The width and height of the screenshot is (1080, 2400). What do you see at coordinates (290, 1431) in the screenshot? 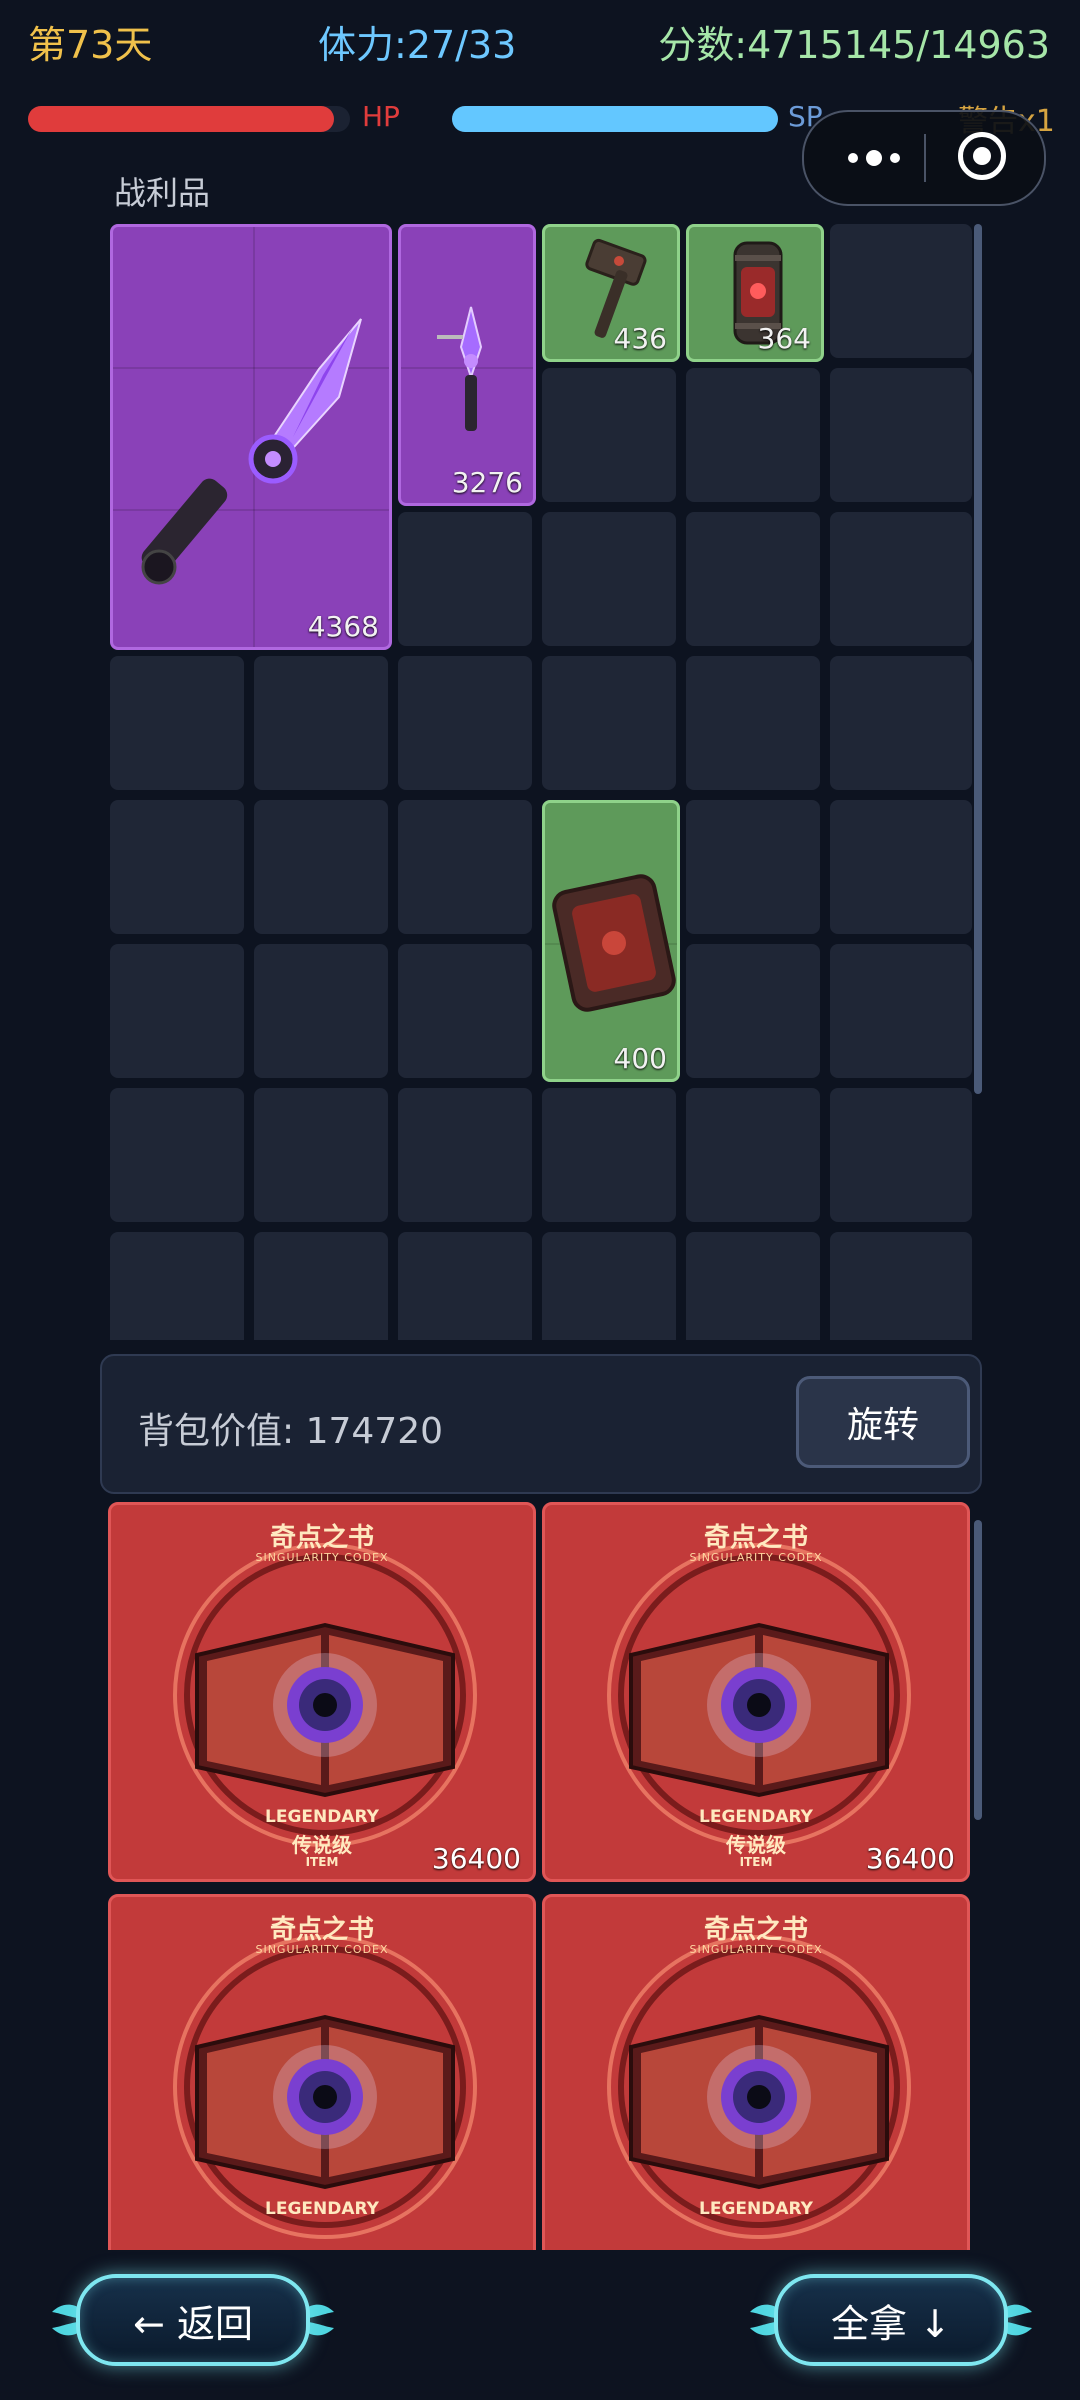
I see `backpack-value: 背包价值: 174720` at bounding box center [290, 1431].